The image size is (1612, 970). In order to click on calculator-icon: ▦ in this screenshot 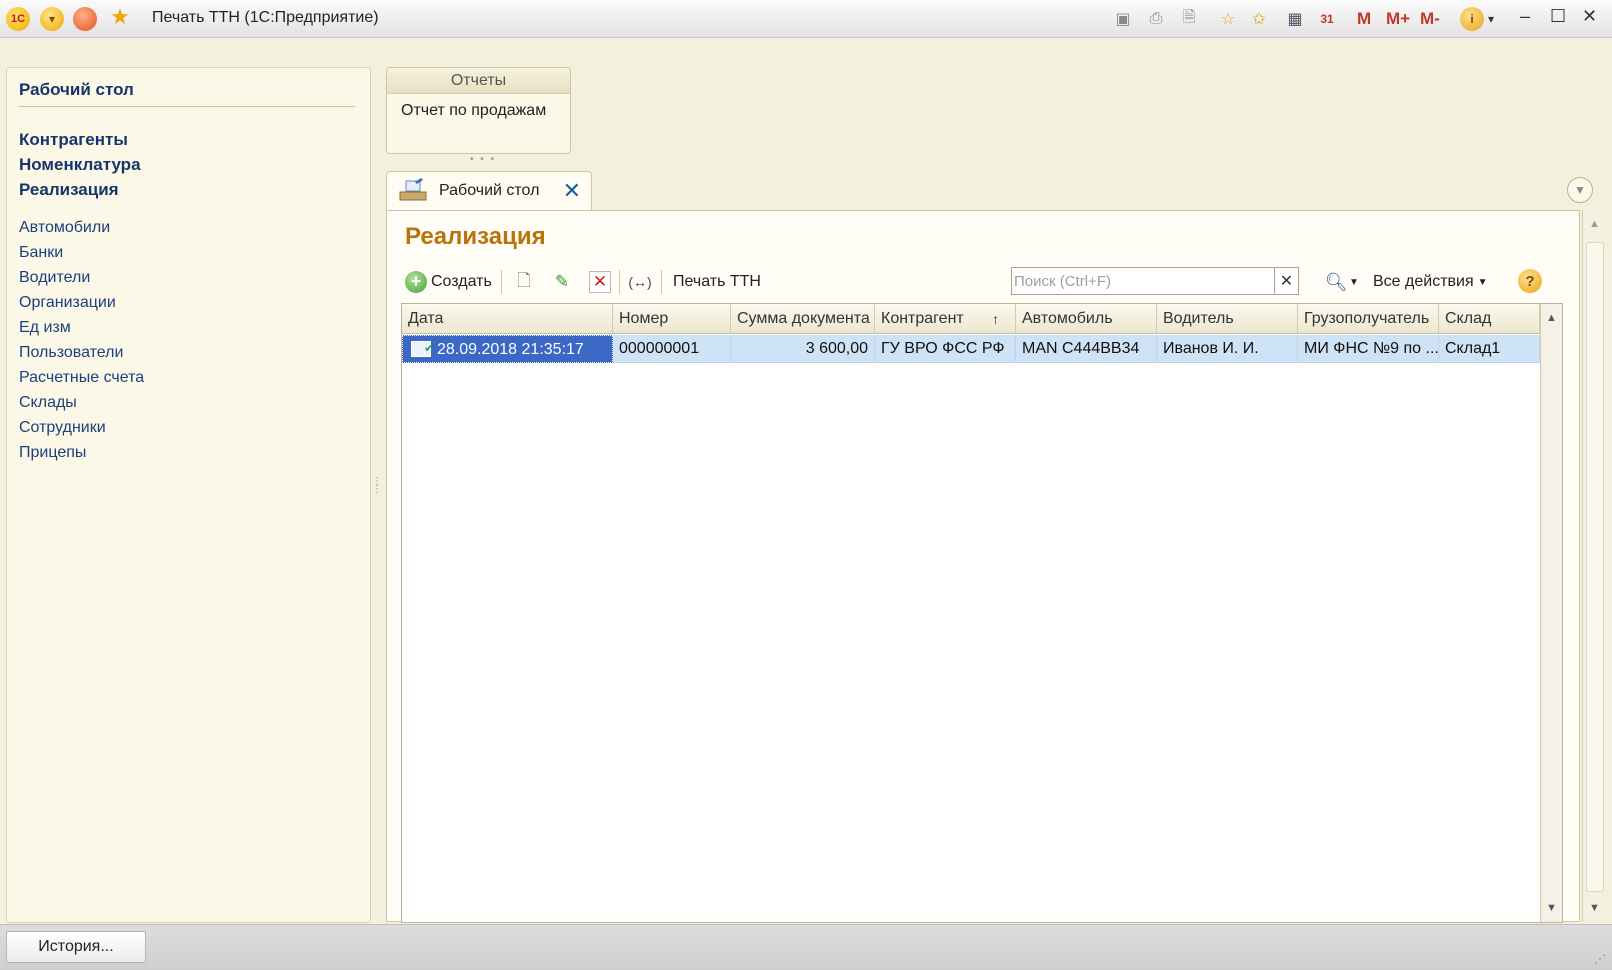, I will do `click(1295, 19)`.